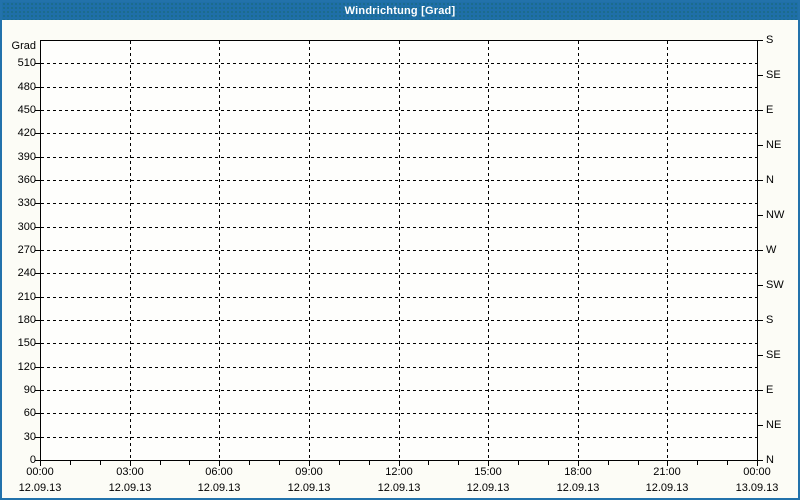 The width and height of the screenshot is (800, 500). What do you see at coordinates (578, 472) in the screenshot?
I see `x-time-label: 18:00` at bounding box center [578, 472].